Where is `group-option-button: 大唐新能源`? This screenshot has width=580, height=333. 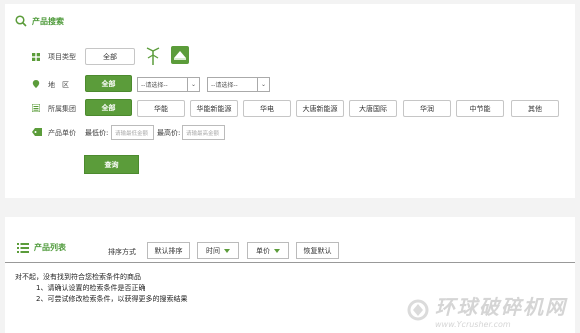 group-option-button: 大唐新能源 is located at coordinates (320, 108).